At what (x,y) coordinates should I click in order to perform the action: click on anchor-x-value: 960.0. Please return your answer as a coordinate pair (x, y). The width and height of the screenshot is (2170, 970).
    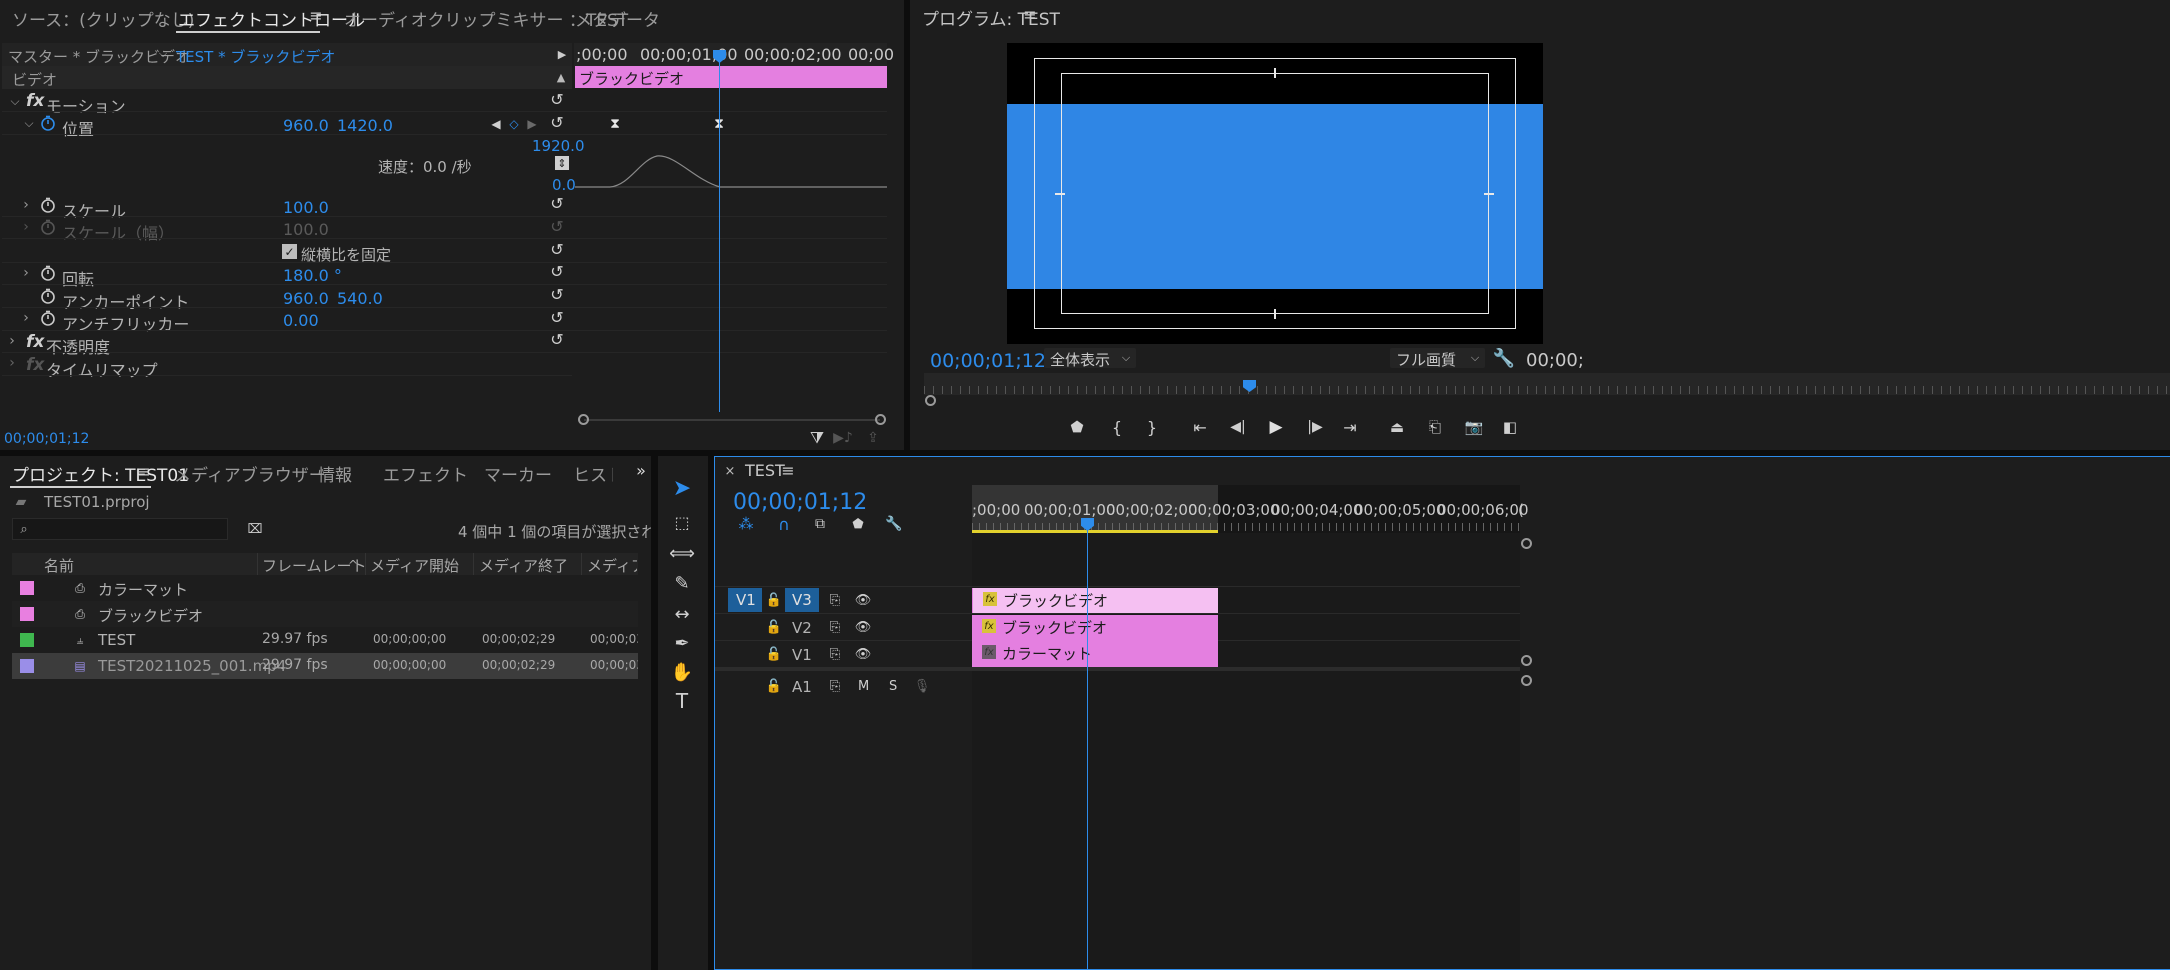
    Looking at the image, I should click on (306, 298).